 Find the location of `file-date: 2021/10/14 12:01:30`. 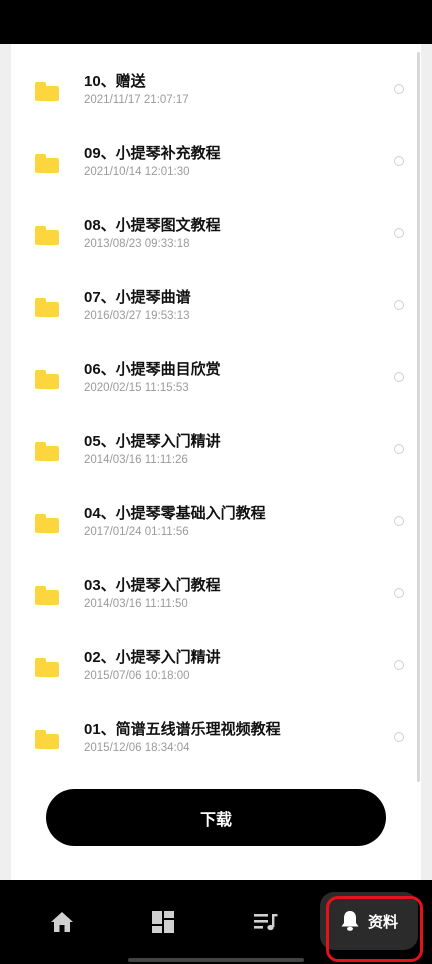

file-date: 2021/10/14 12:01:30 is located at coordinates (137, 172).